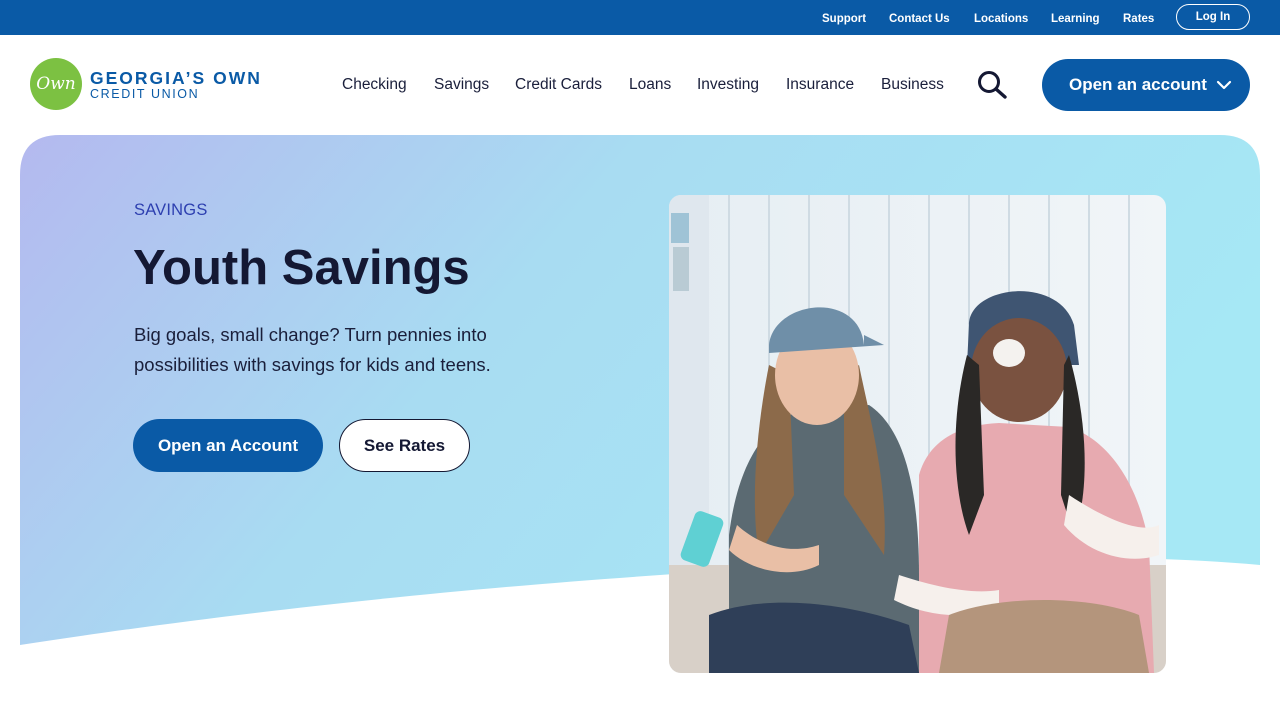  What do you see at coordinates (650, 84) in the screenshot?
I see `nav-item-loans: Loans` at bounding box center [650, 84].